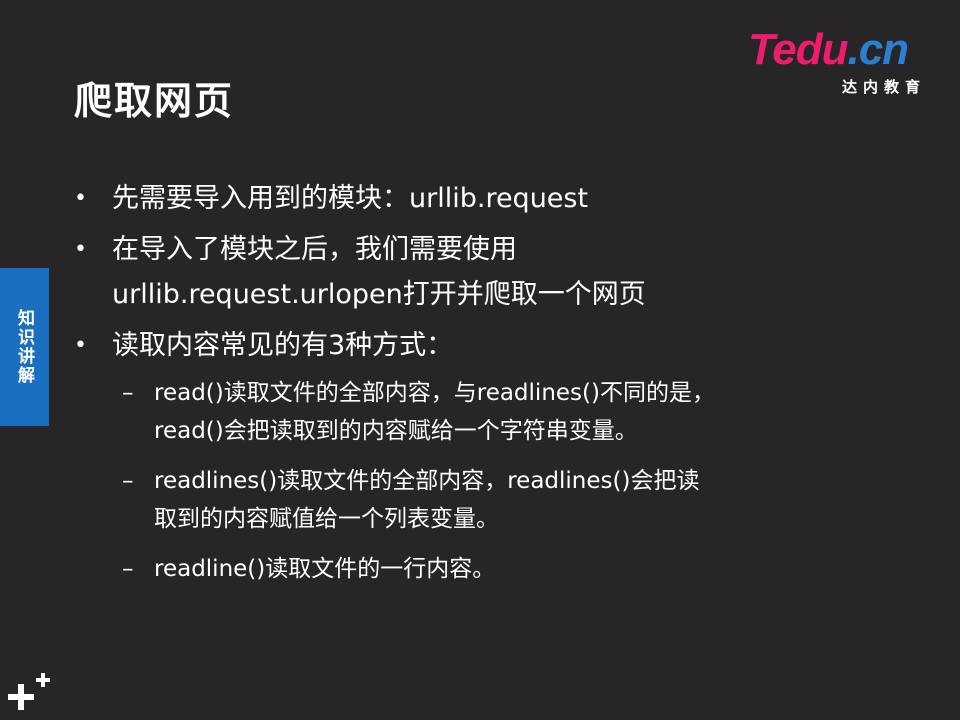  What do you see at coordinates (314, 249) in the screenshot?
I see `bullet-text: 在导入了模块之后，我们需要使用` at bounding box center [314, 249].